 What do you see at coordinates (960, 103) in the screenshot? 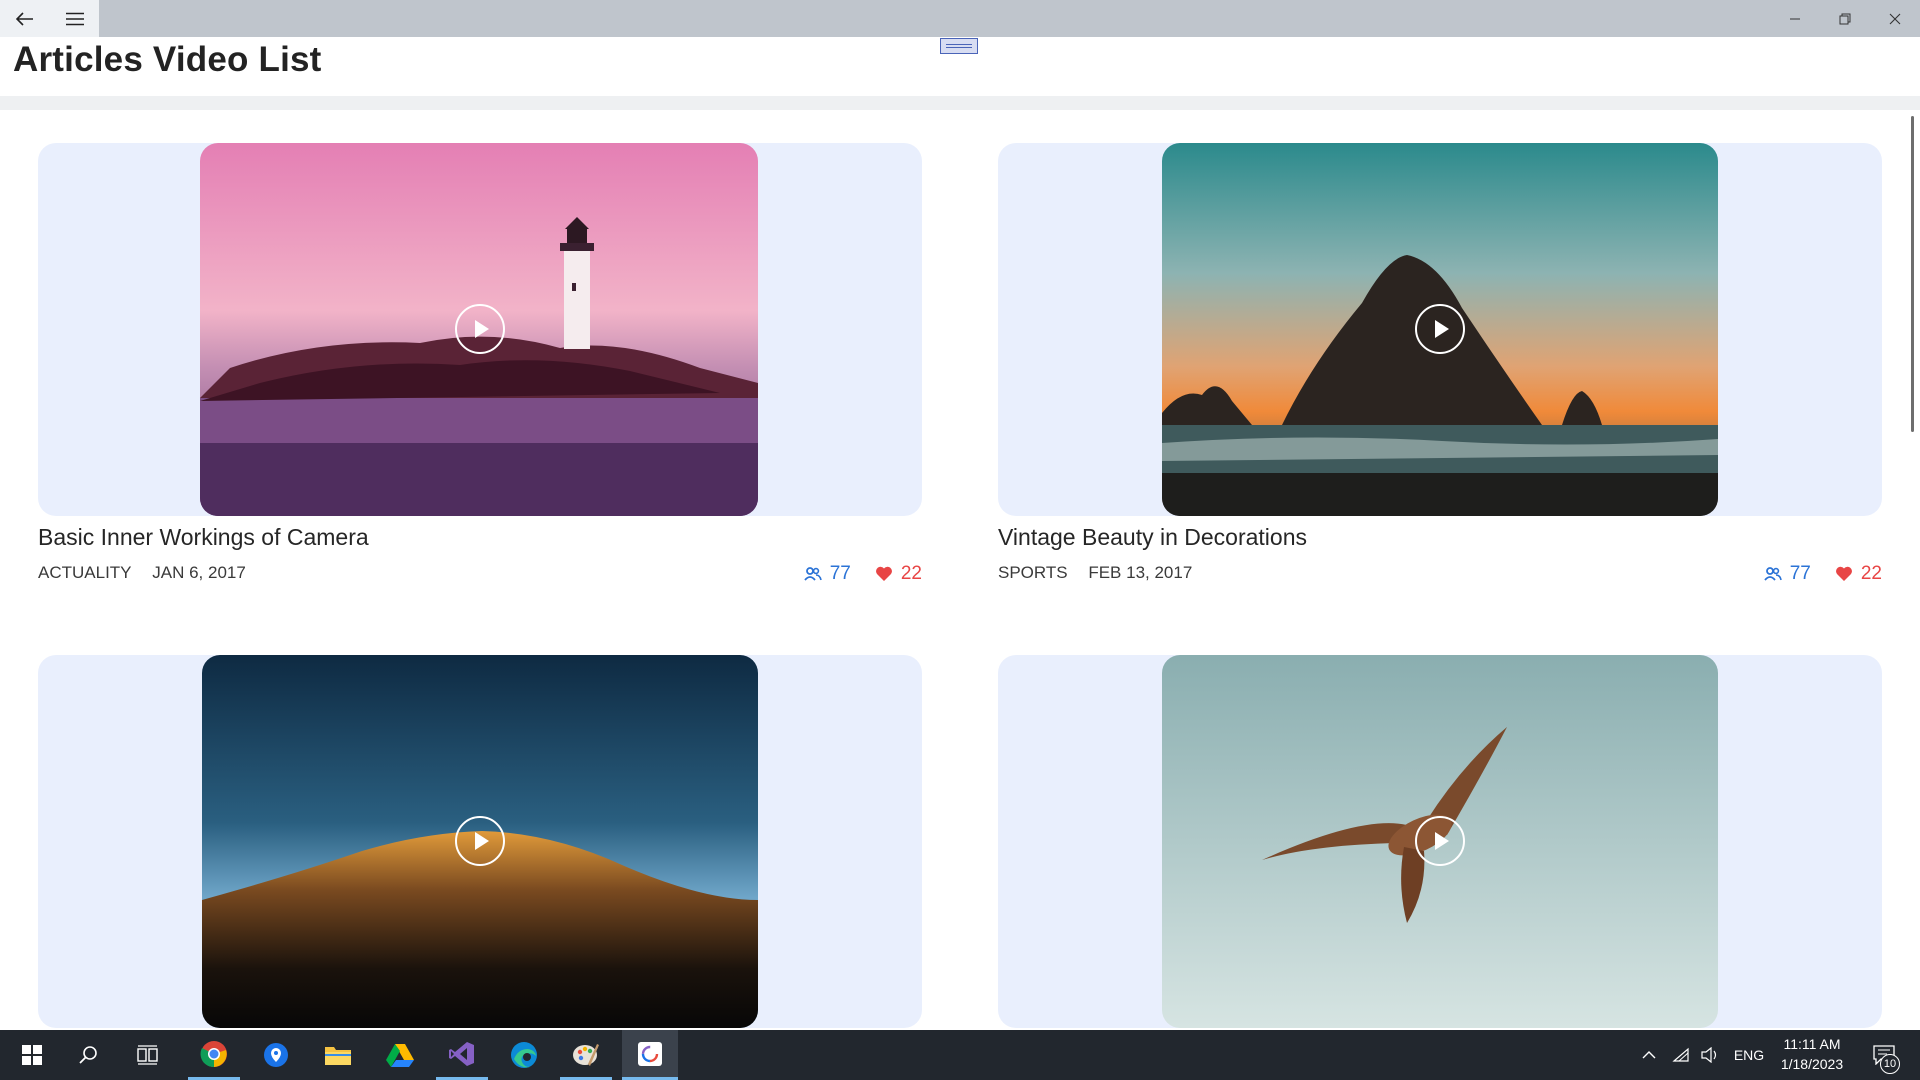
I see `header-divider` at bounding box center [960, 103].